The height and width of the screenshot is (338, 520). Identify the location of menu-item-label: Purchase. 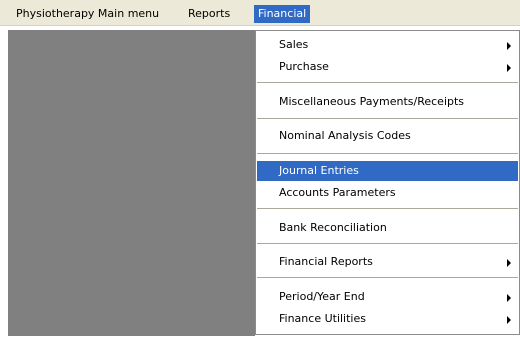
(304, 66).